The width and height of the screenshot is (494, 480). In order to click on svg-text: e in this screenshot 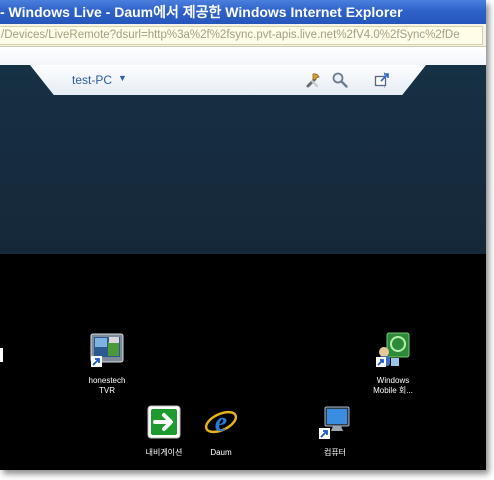, I will do `click(221, 422)`.